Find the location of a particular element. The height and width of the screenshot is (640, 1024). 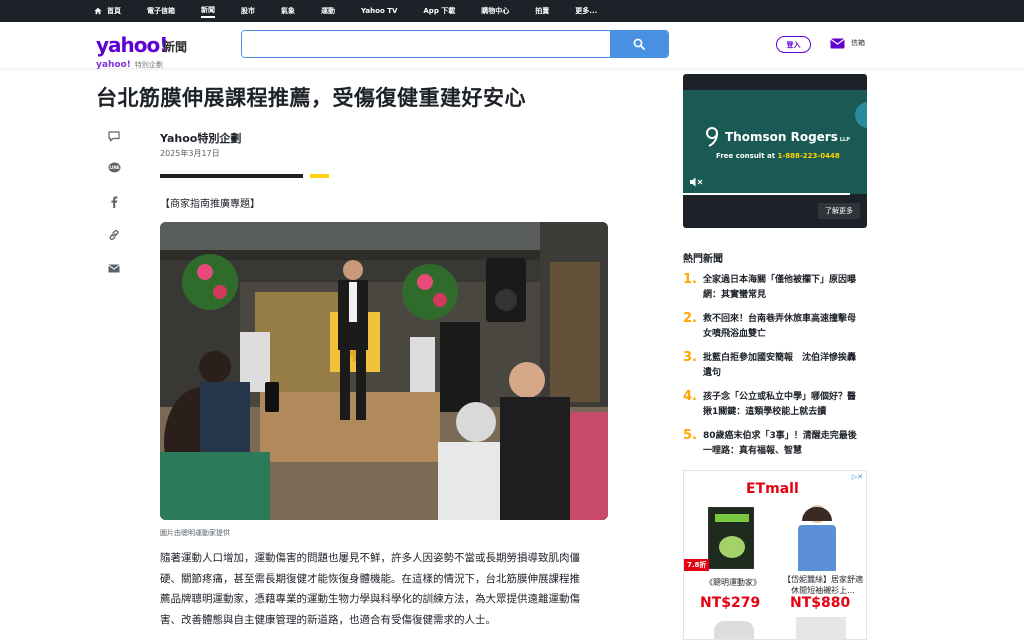

mail-icon is located at coordinates (114, 268).